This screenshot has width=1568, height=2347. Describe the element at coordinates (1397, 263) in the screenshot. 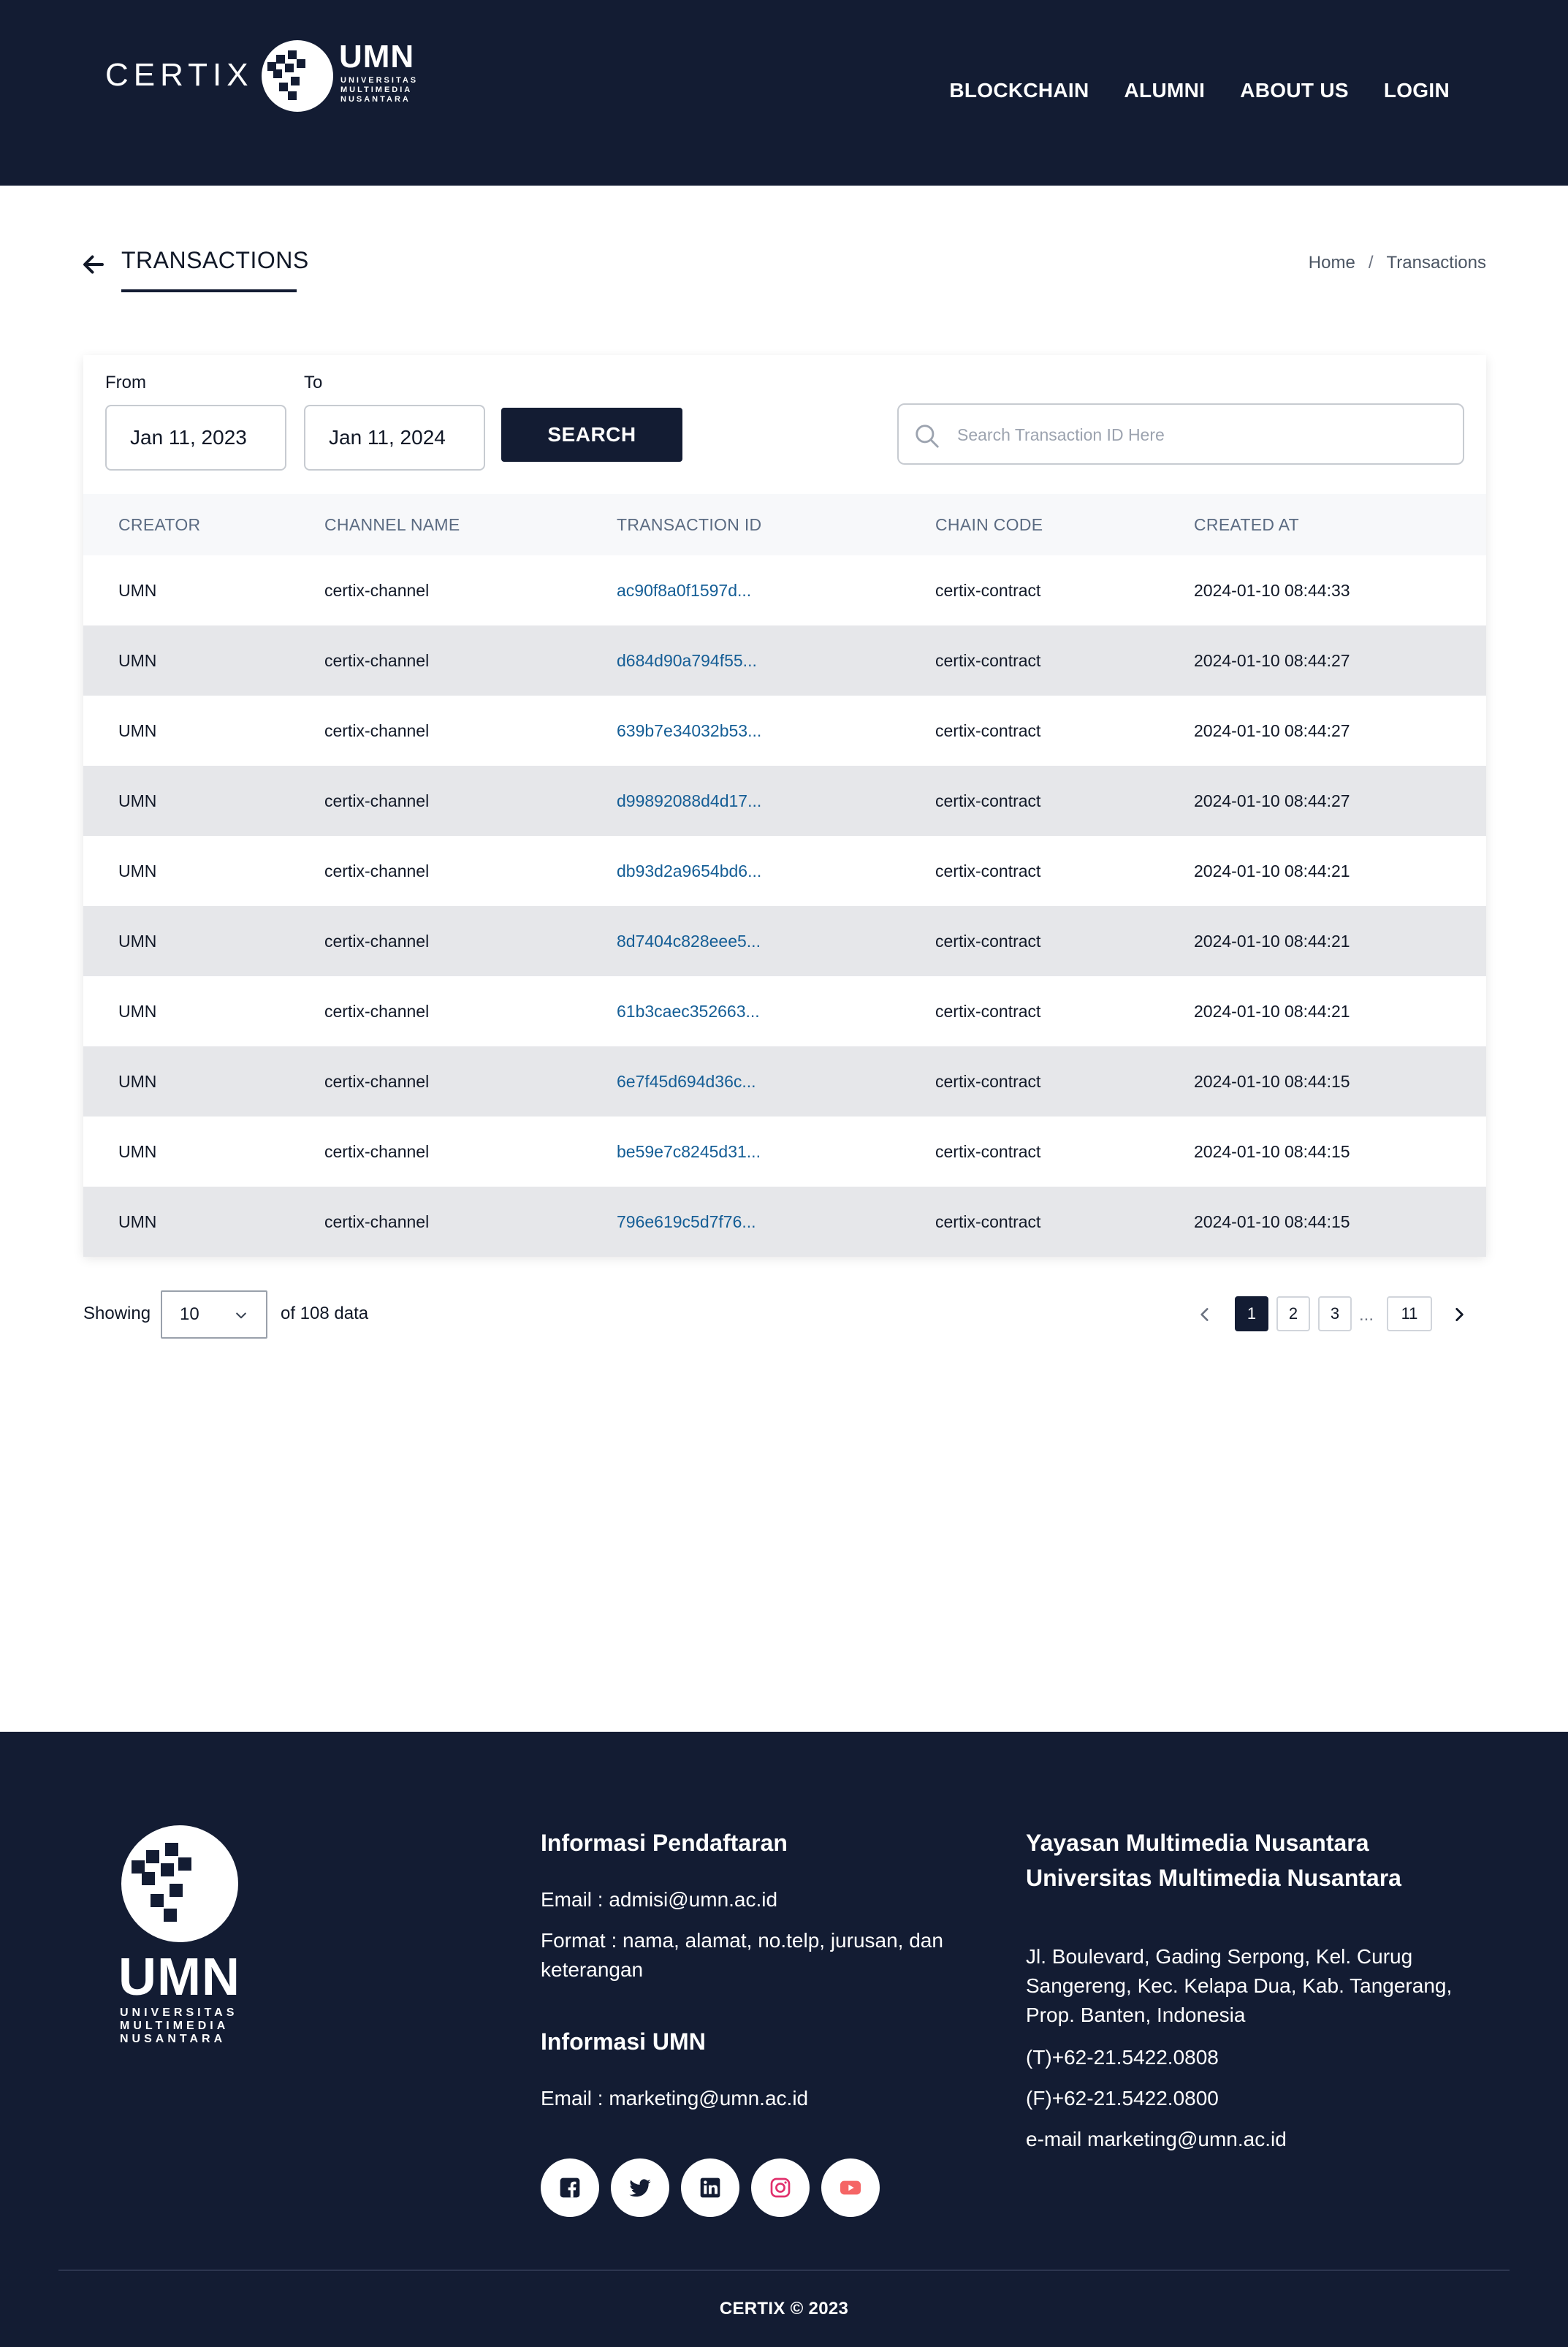

I see `breadcrumb: Home / Transactions` at that location.